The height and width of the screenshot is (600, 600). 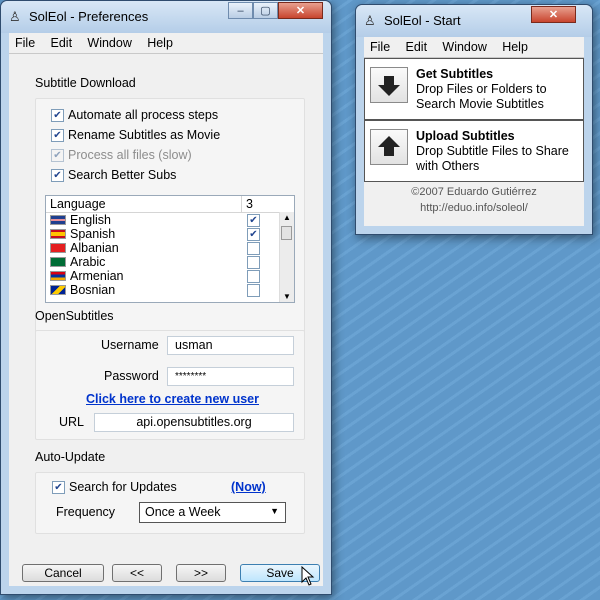 I want to click on language-name: English, so click(x=90, y=220).